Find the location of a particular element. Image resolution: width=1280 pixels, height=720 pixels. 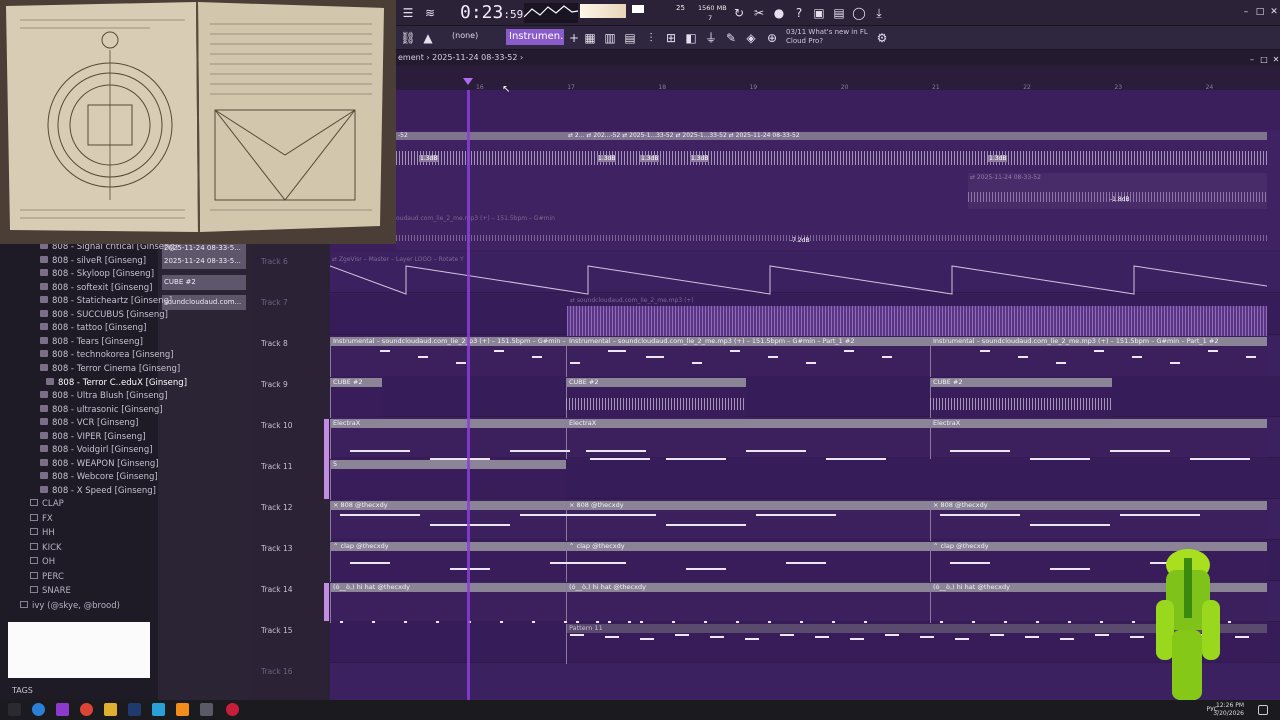

browser-folder: KICK is located at coordinates (46, 547).